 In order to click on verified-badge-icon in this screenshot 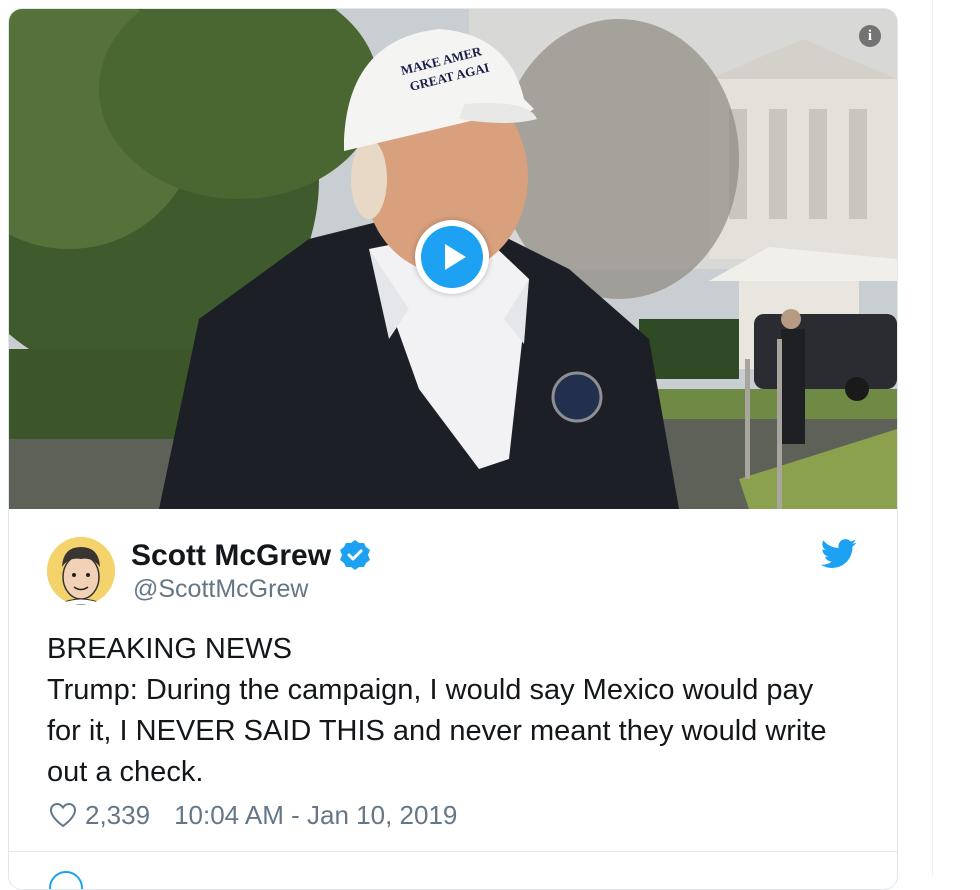, I will do `click(355, 555)`.